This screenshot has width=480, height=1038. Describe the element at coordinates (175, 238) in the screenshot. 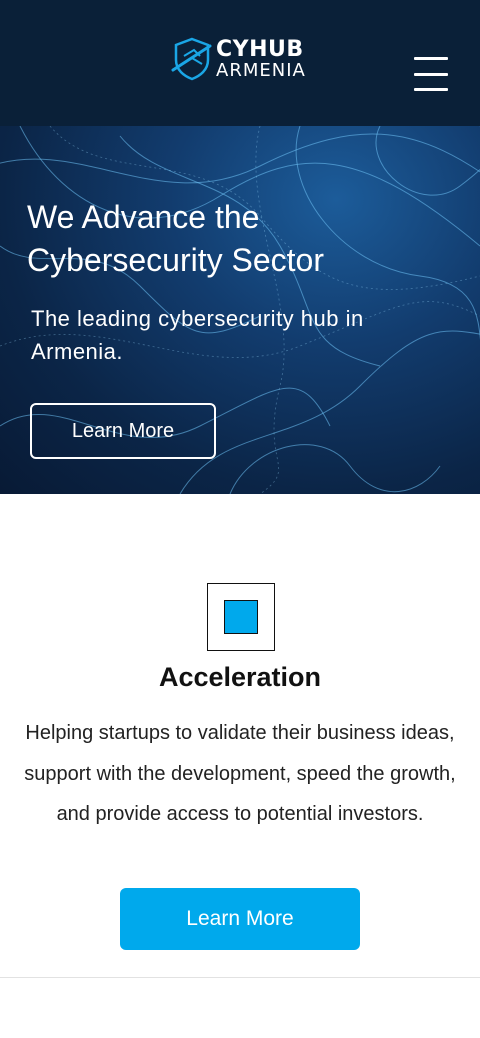

I see `hero-title: We Advance the Cybersecurity Sector` at that location.